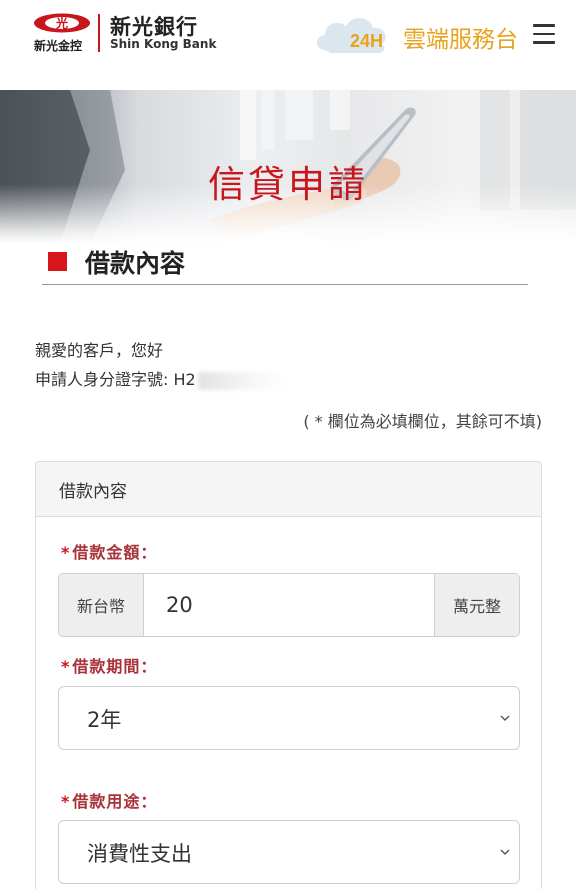 The height and width of the screenshot is (889, 576). Describe the element at coordinates (115, 552) in the screenshot. I see `amount-label-text: 借款金額：` at that location.